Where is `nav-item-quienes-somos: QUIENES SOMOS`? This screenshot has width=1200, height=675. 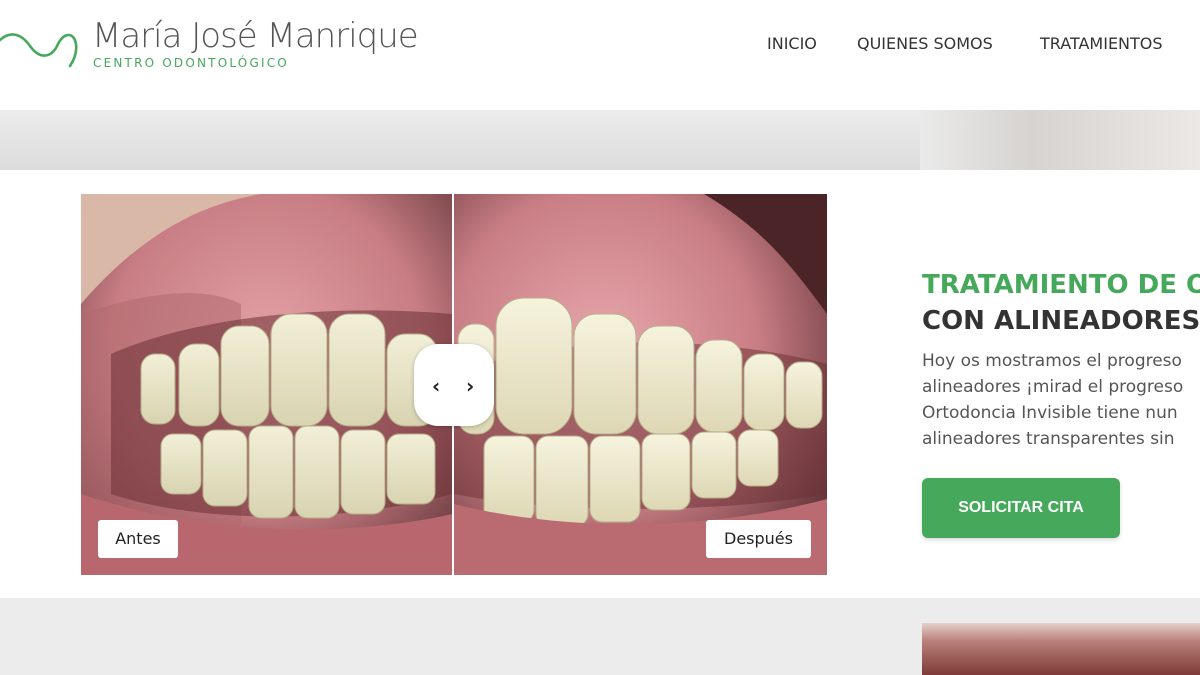
nav-item-quienes-somos: QUIENES SOMOS is located at coordinates (925, 43).